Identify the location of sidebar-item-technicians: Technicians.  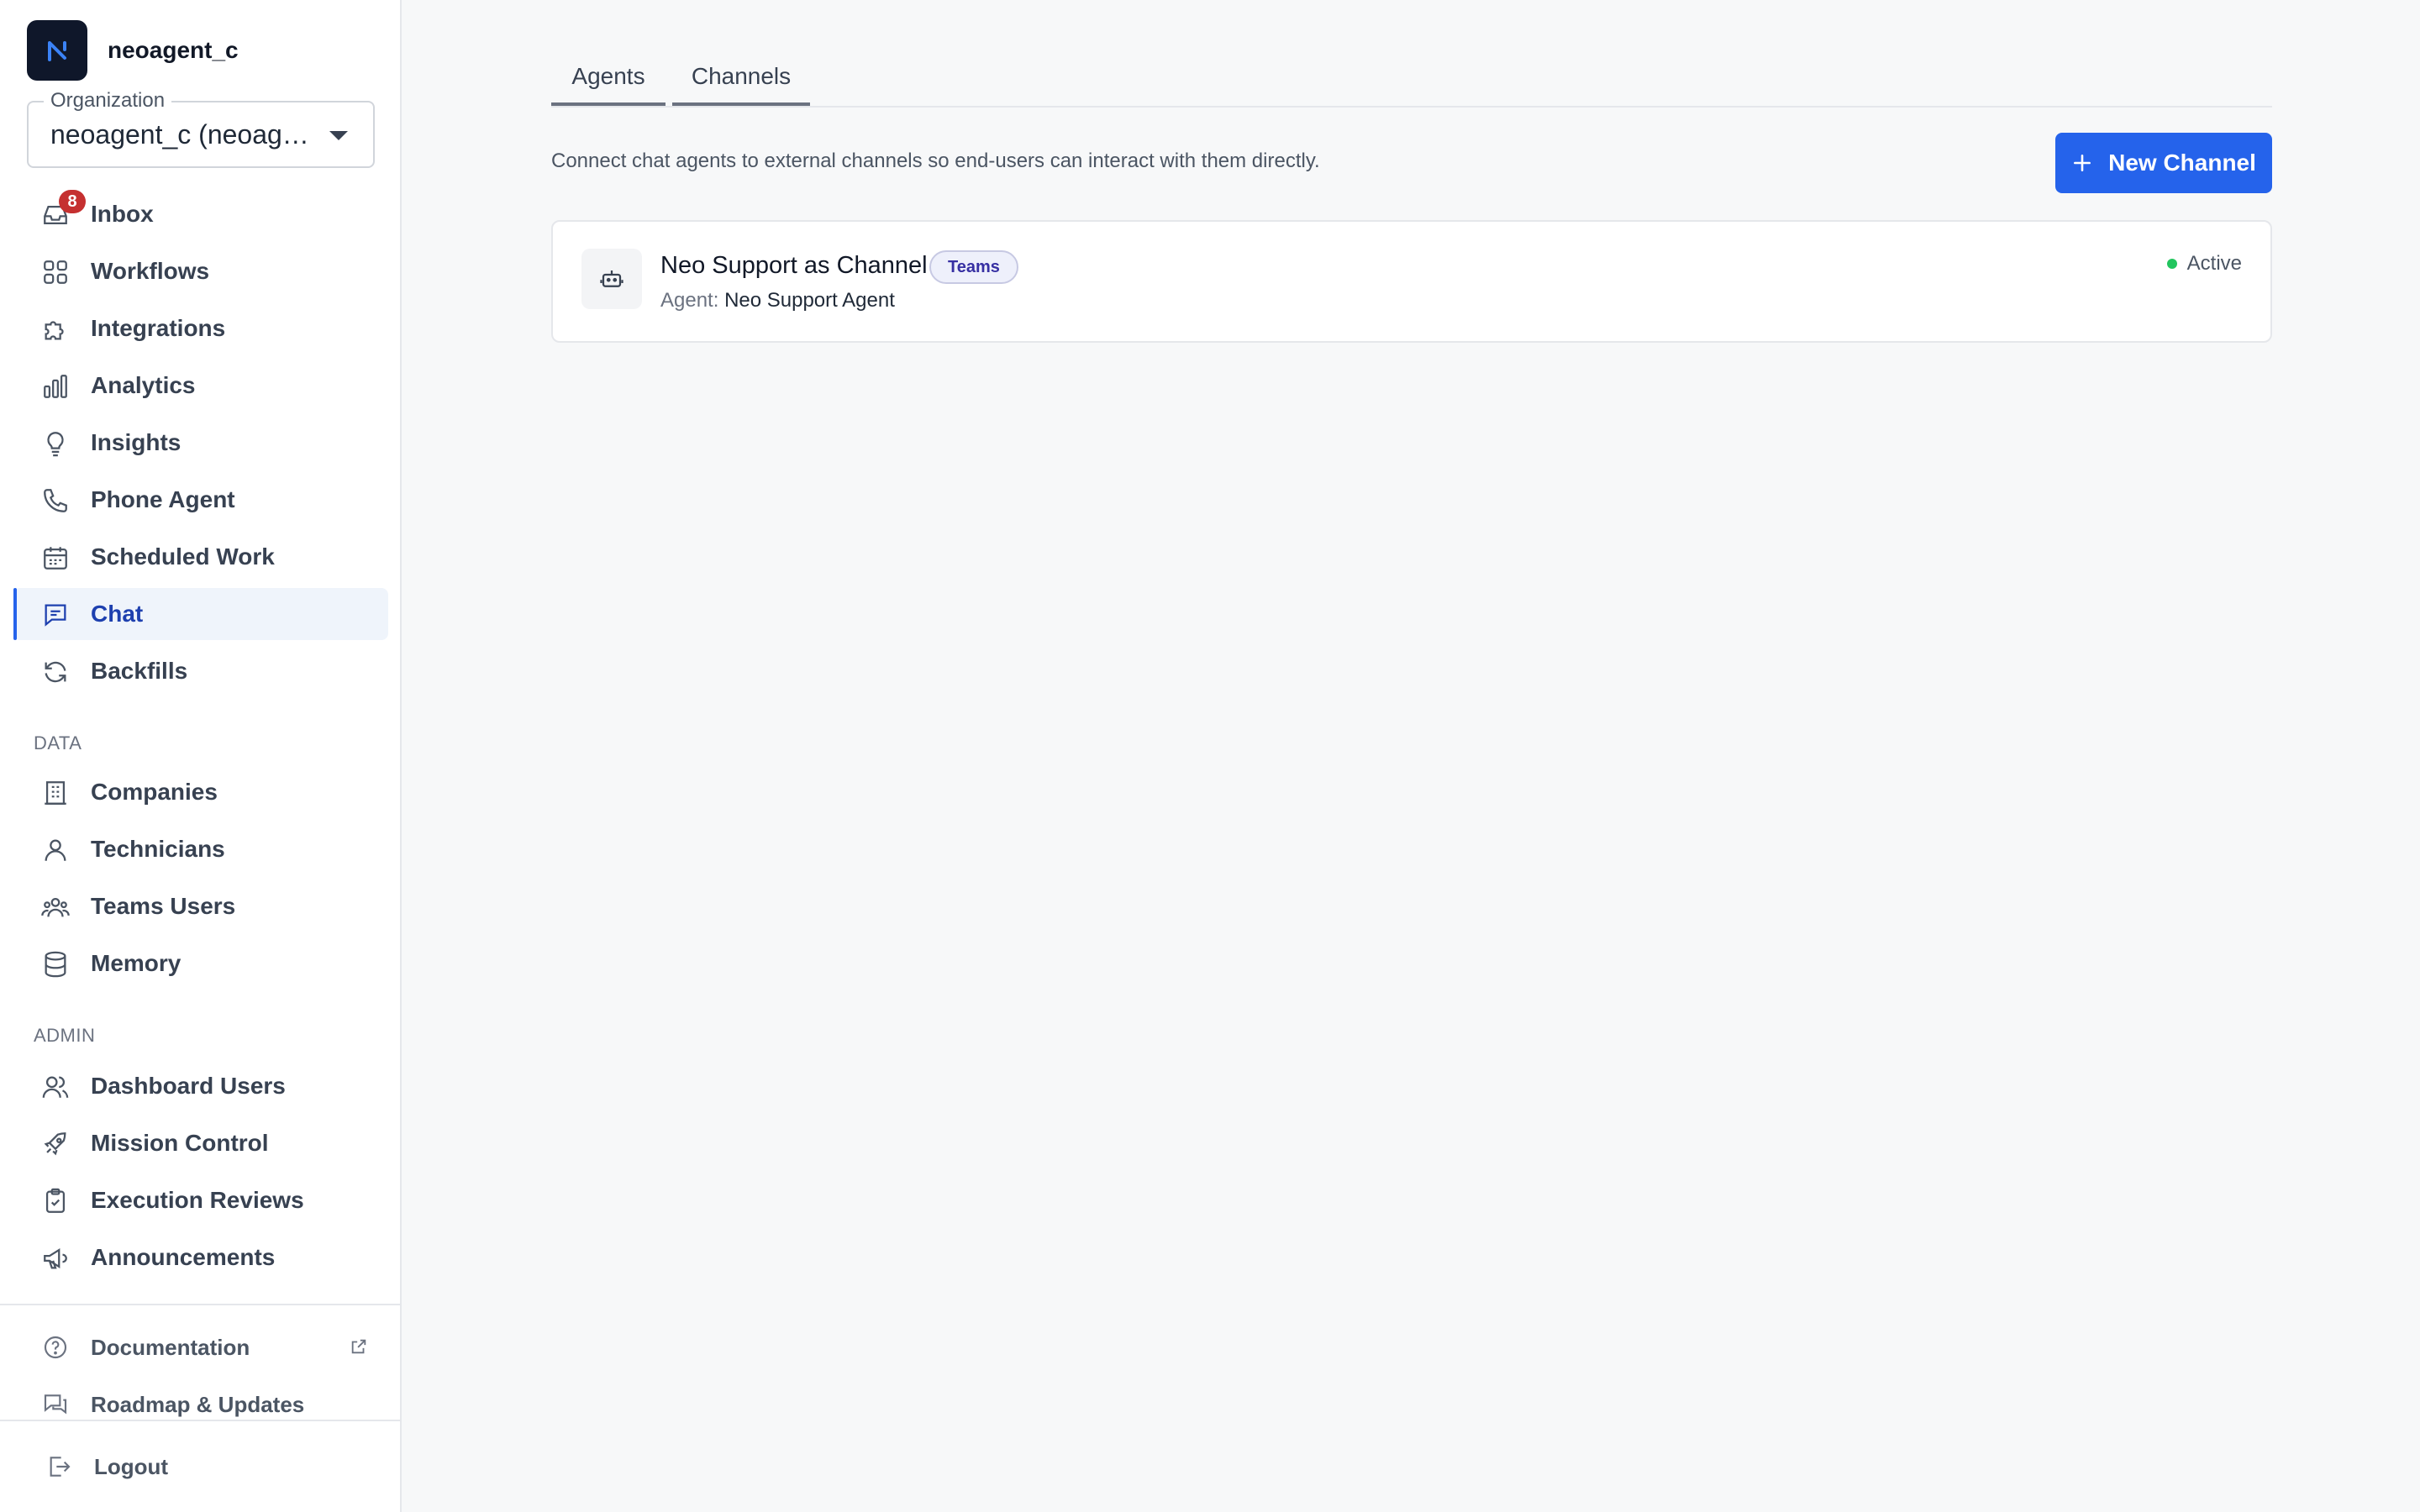
(200, 849).